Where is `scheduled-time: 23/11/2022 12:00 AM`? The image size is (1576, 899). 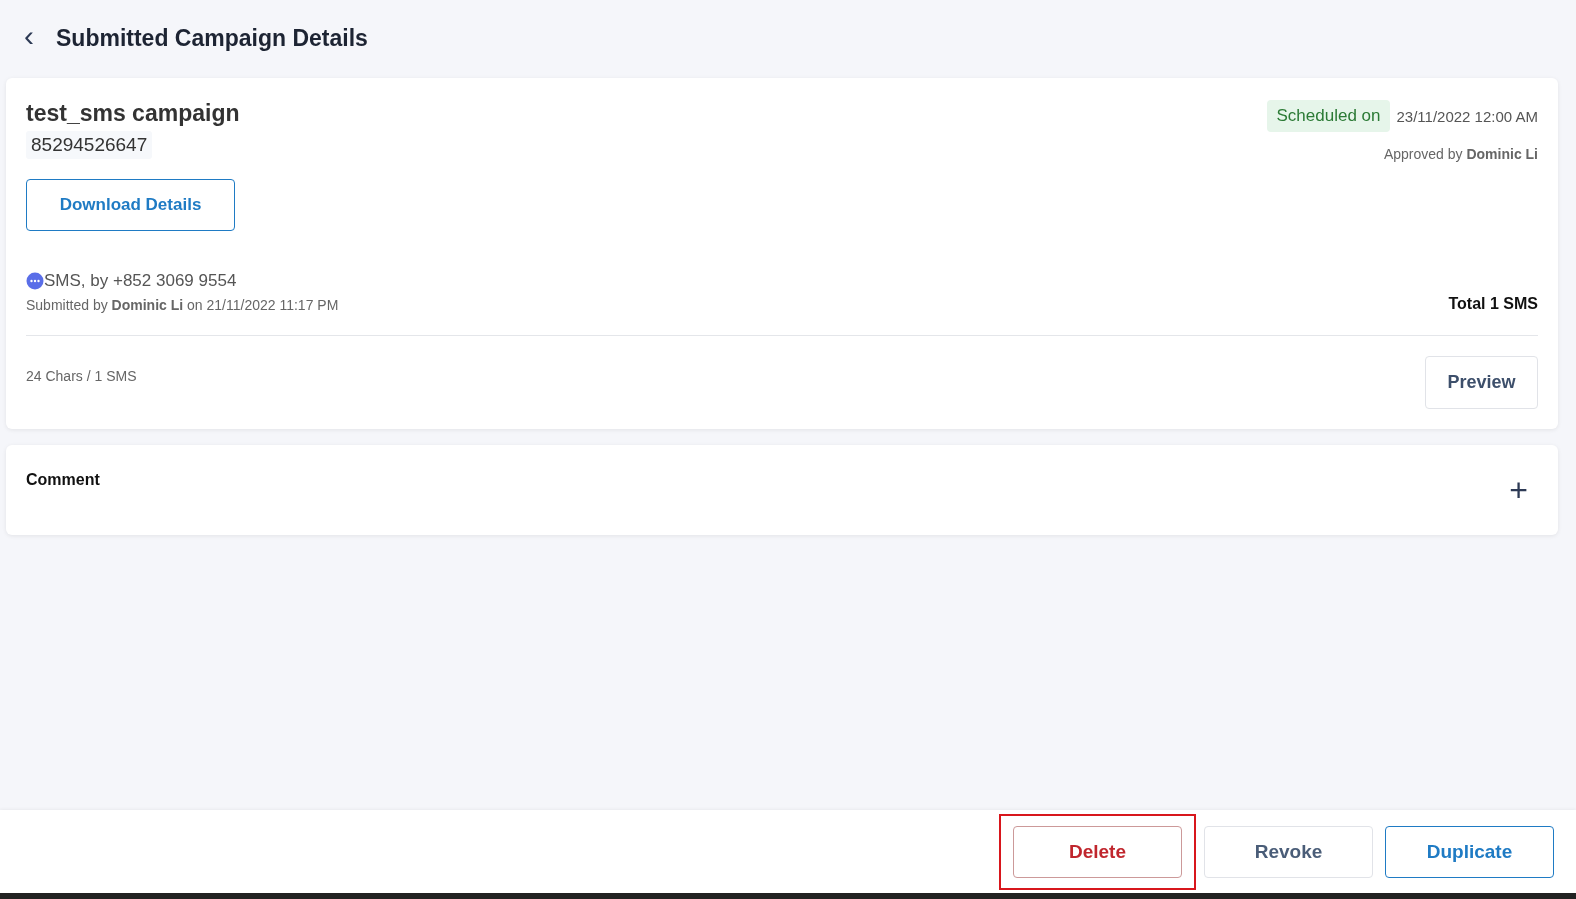
scheduled-time: 23/11/2022 12:00 AM is located at coordinates (1467, 116).